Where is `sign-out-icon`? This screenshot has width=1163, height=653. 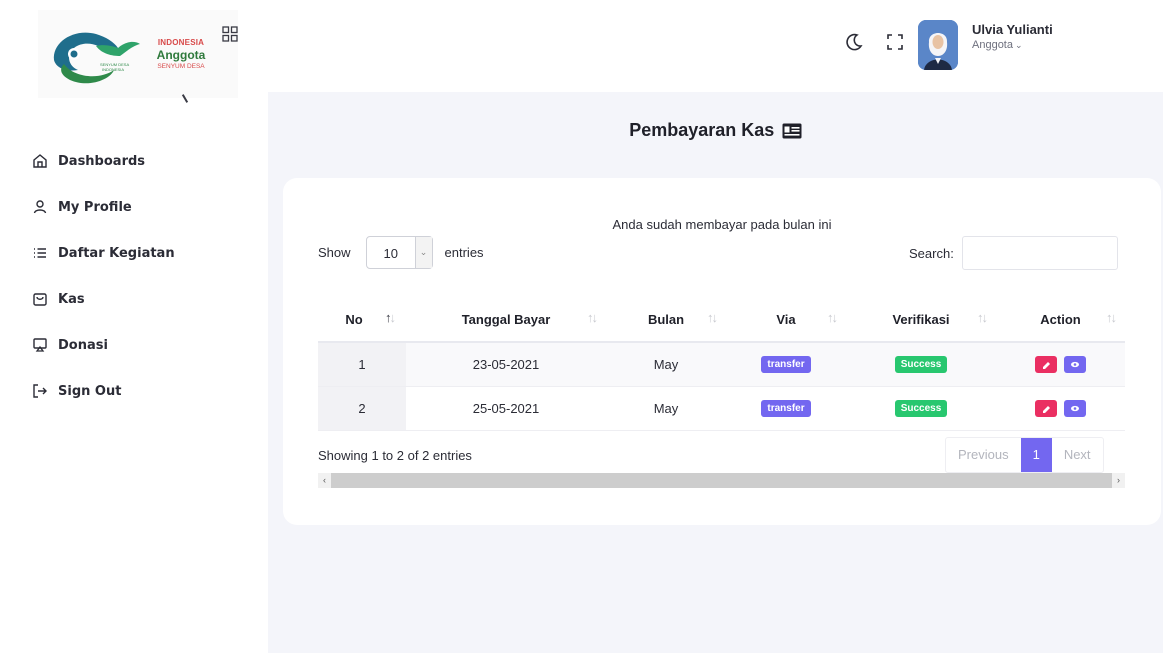
sign-out-icon is located at coordinates (40, 391).